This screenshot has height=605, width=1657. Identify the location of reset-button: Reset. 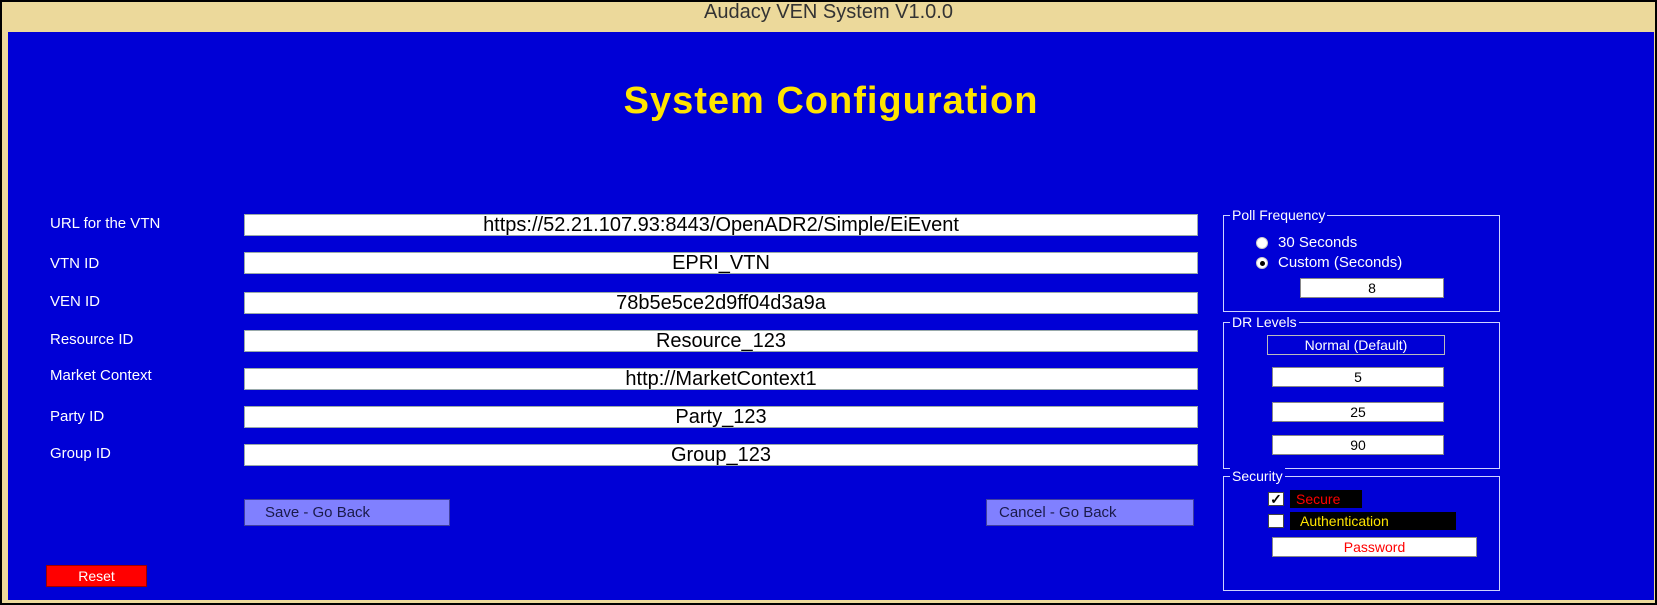
(96, 576).